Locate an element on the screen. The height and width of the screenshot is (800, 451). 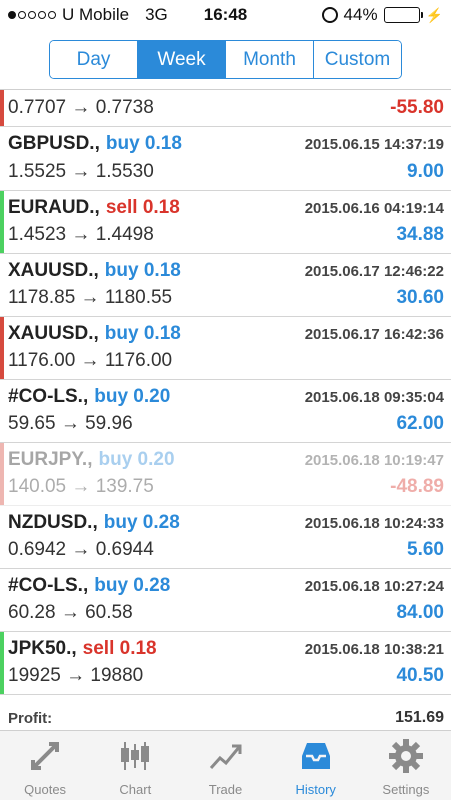
close-price: 1180.55 is located at coordinates (138, 297).